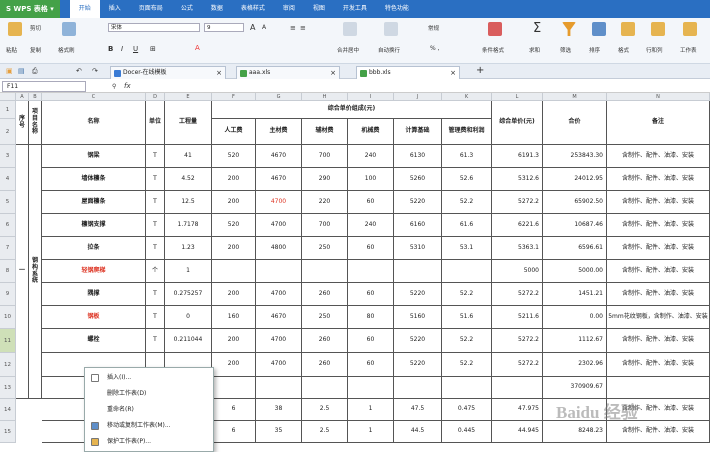  What do you see at coordinates (325, 132) in the screenshot?
I see `header-cell: 辅材费` at bounding box center [325, 132].